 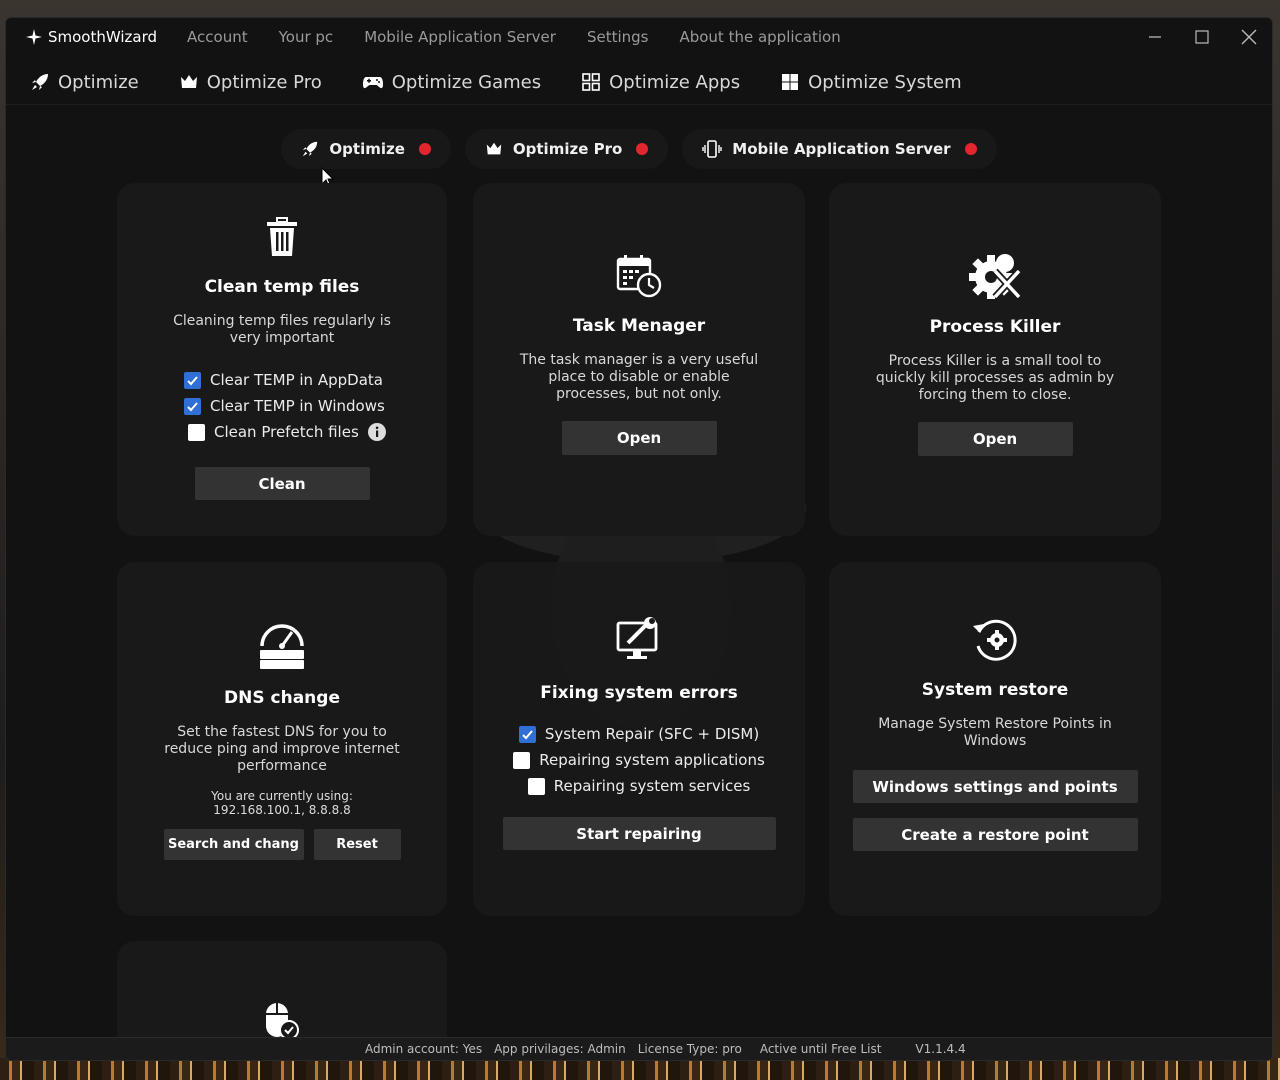 What do you see at coordinates (282, 483) in the screenshot?
I see `clean-button: Clean` at bounding box center [282, 483].